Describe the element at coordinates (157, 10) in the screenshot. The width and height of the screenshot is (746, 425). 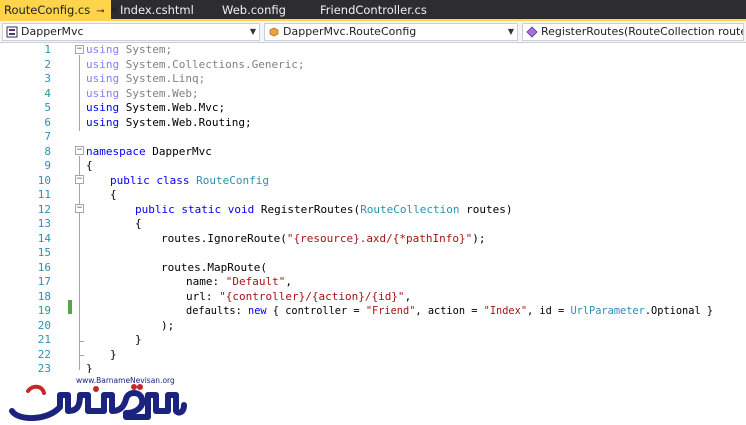
I see `tab-label: Index.cshtml` at that location.